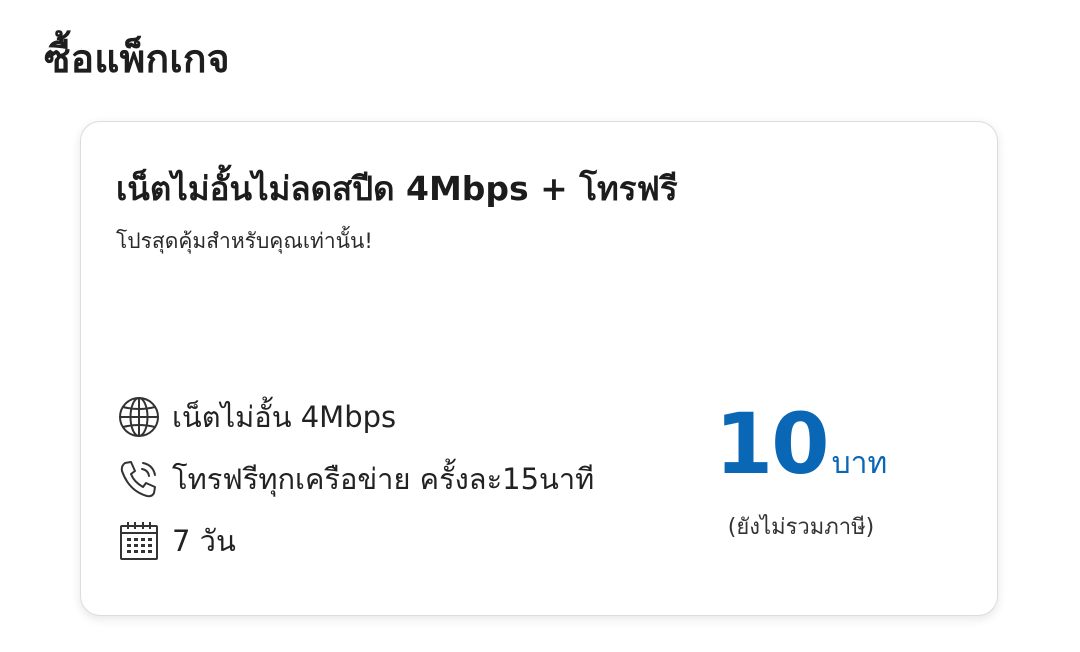  I want to click on phone-call-icon, so click(139, 479).